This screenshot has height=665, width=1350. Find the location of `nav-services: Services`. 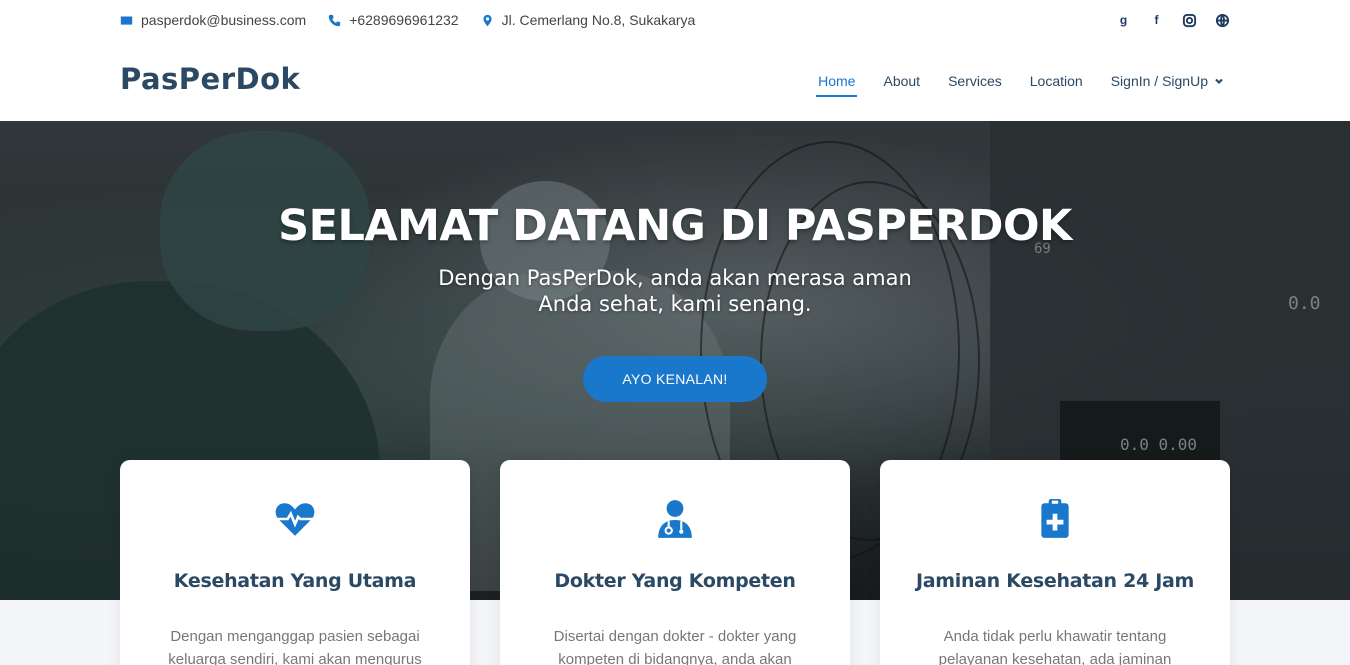

nav-services: Services is located at coordinates (975, 81).